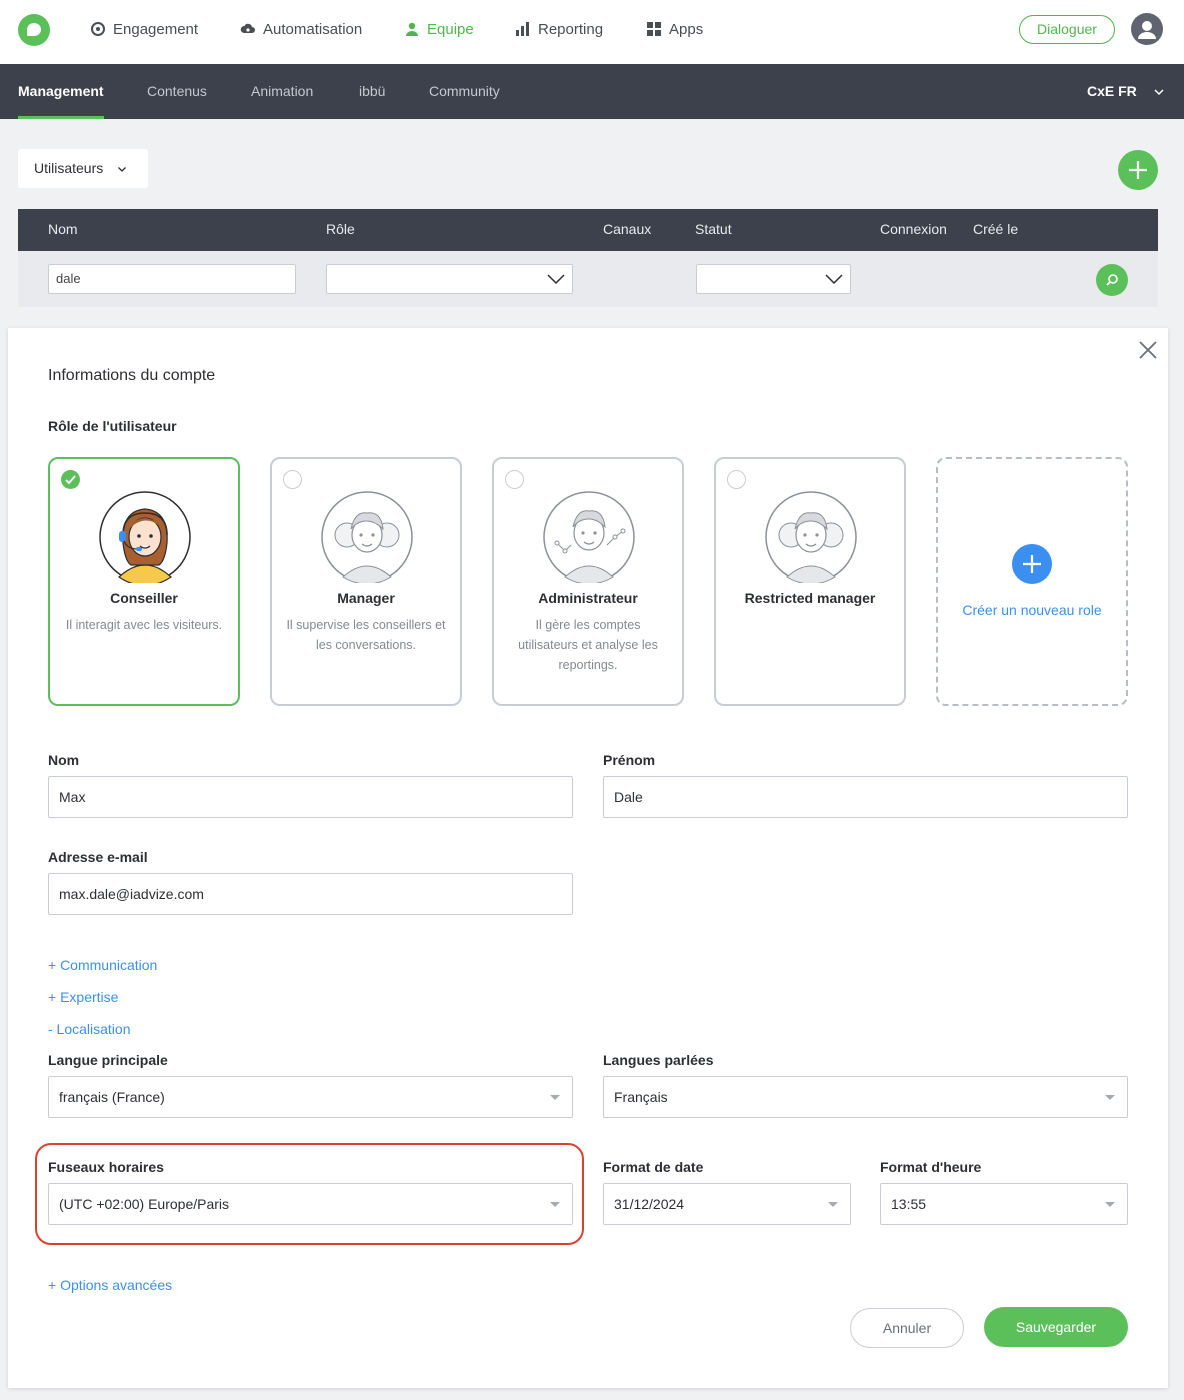 Image resolution: width=1184 pixels, height=1400 pixels. Describe the element at coordinates (810, 598) in the screenshot. I see `role-name: Restricted manager` at that location.